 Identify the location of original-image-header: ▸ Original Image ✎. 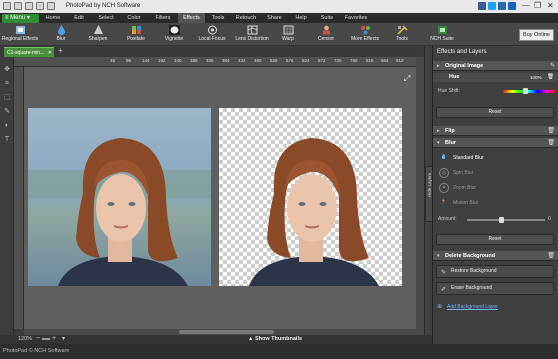
(495, 66).